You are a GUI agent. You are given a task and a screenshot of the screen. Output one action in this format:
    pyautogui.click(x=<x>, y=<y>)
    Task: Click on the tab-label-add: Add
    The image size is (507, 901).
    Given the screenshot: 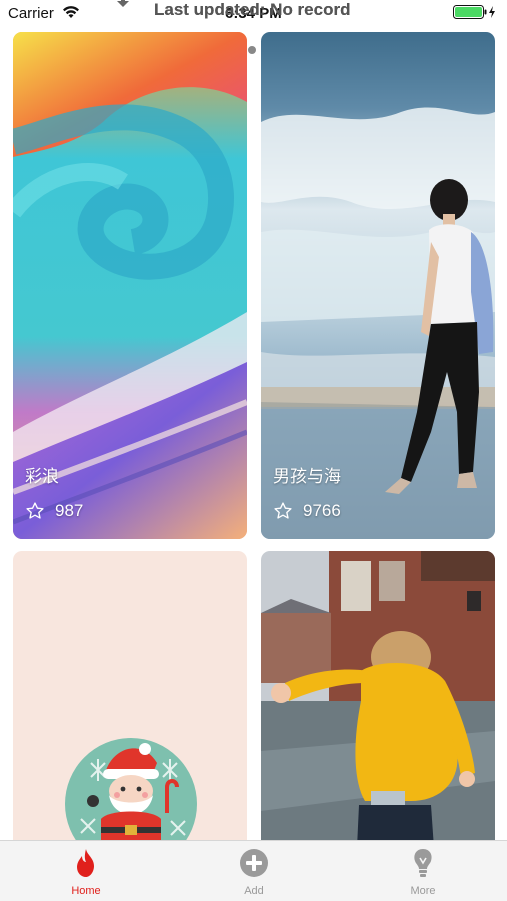 What is the action you would take?
    pyautogui.click(x=254, y=891)
    